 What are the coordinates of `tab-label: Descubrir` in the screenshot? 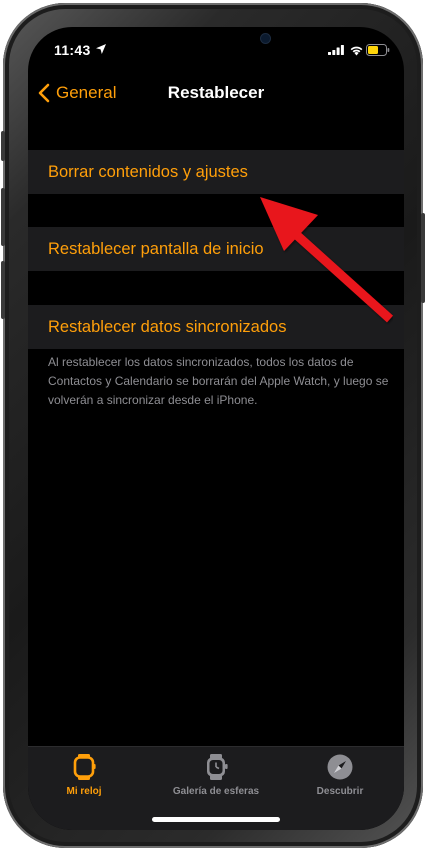 It's located at (340, 791).